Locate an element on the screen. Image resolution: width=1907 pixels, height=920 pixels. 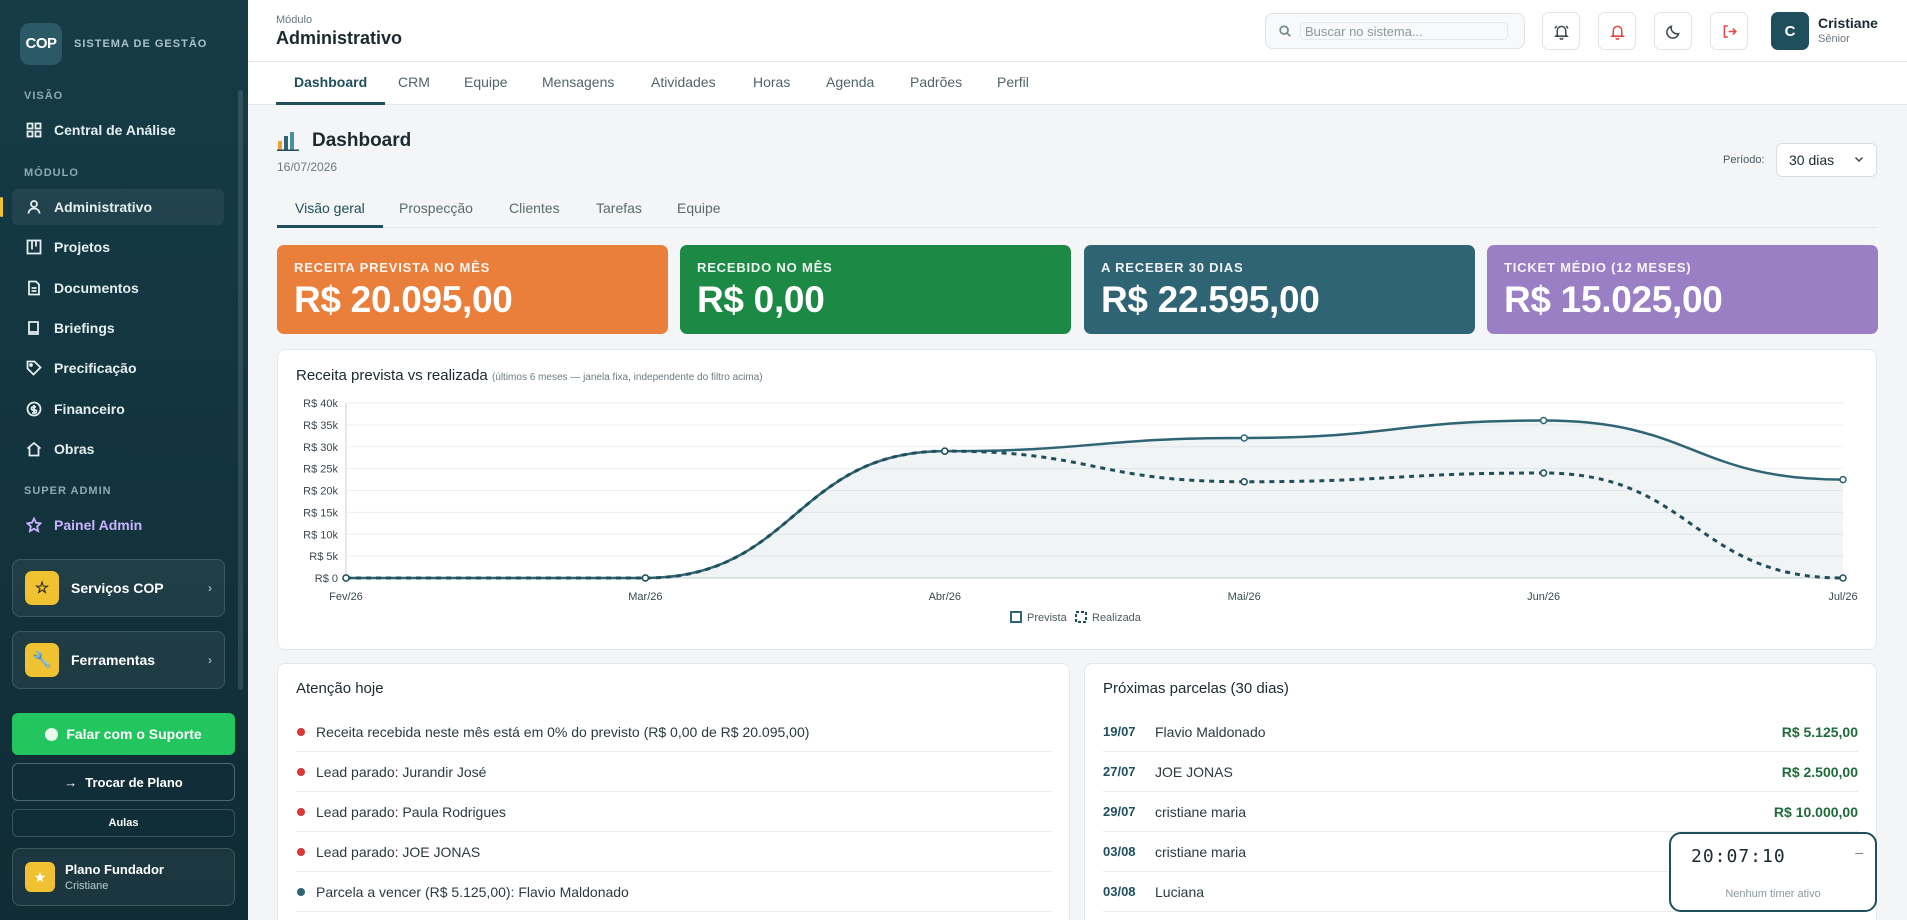
installment-row: 29/07 cristiane maria R$ 10.000,00 is located at coordinates (1480, 812).